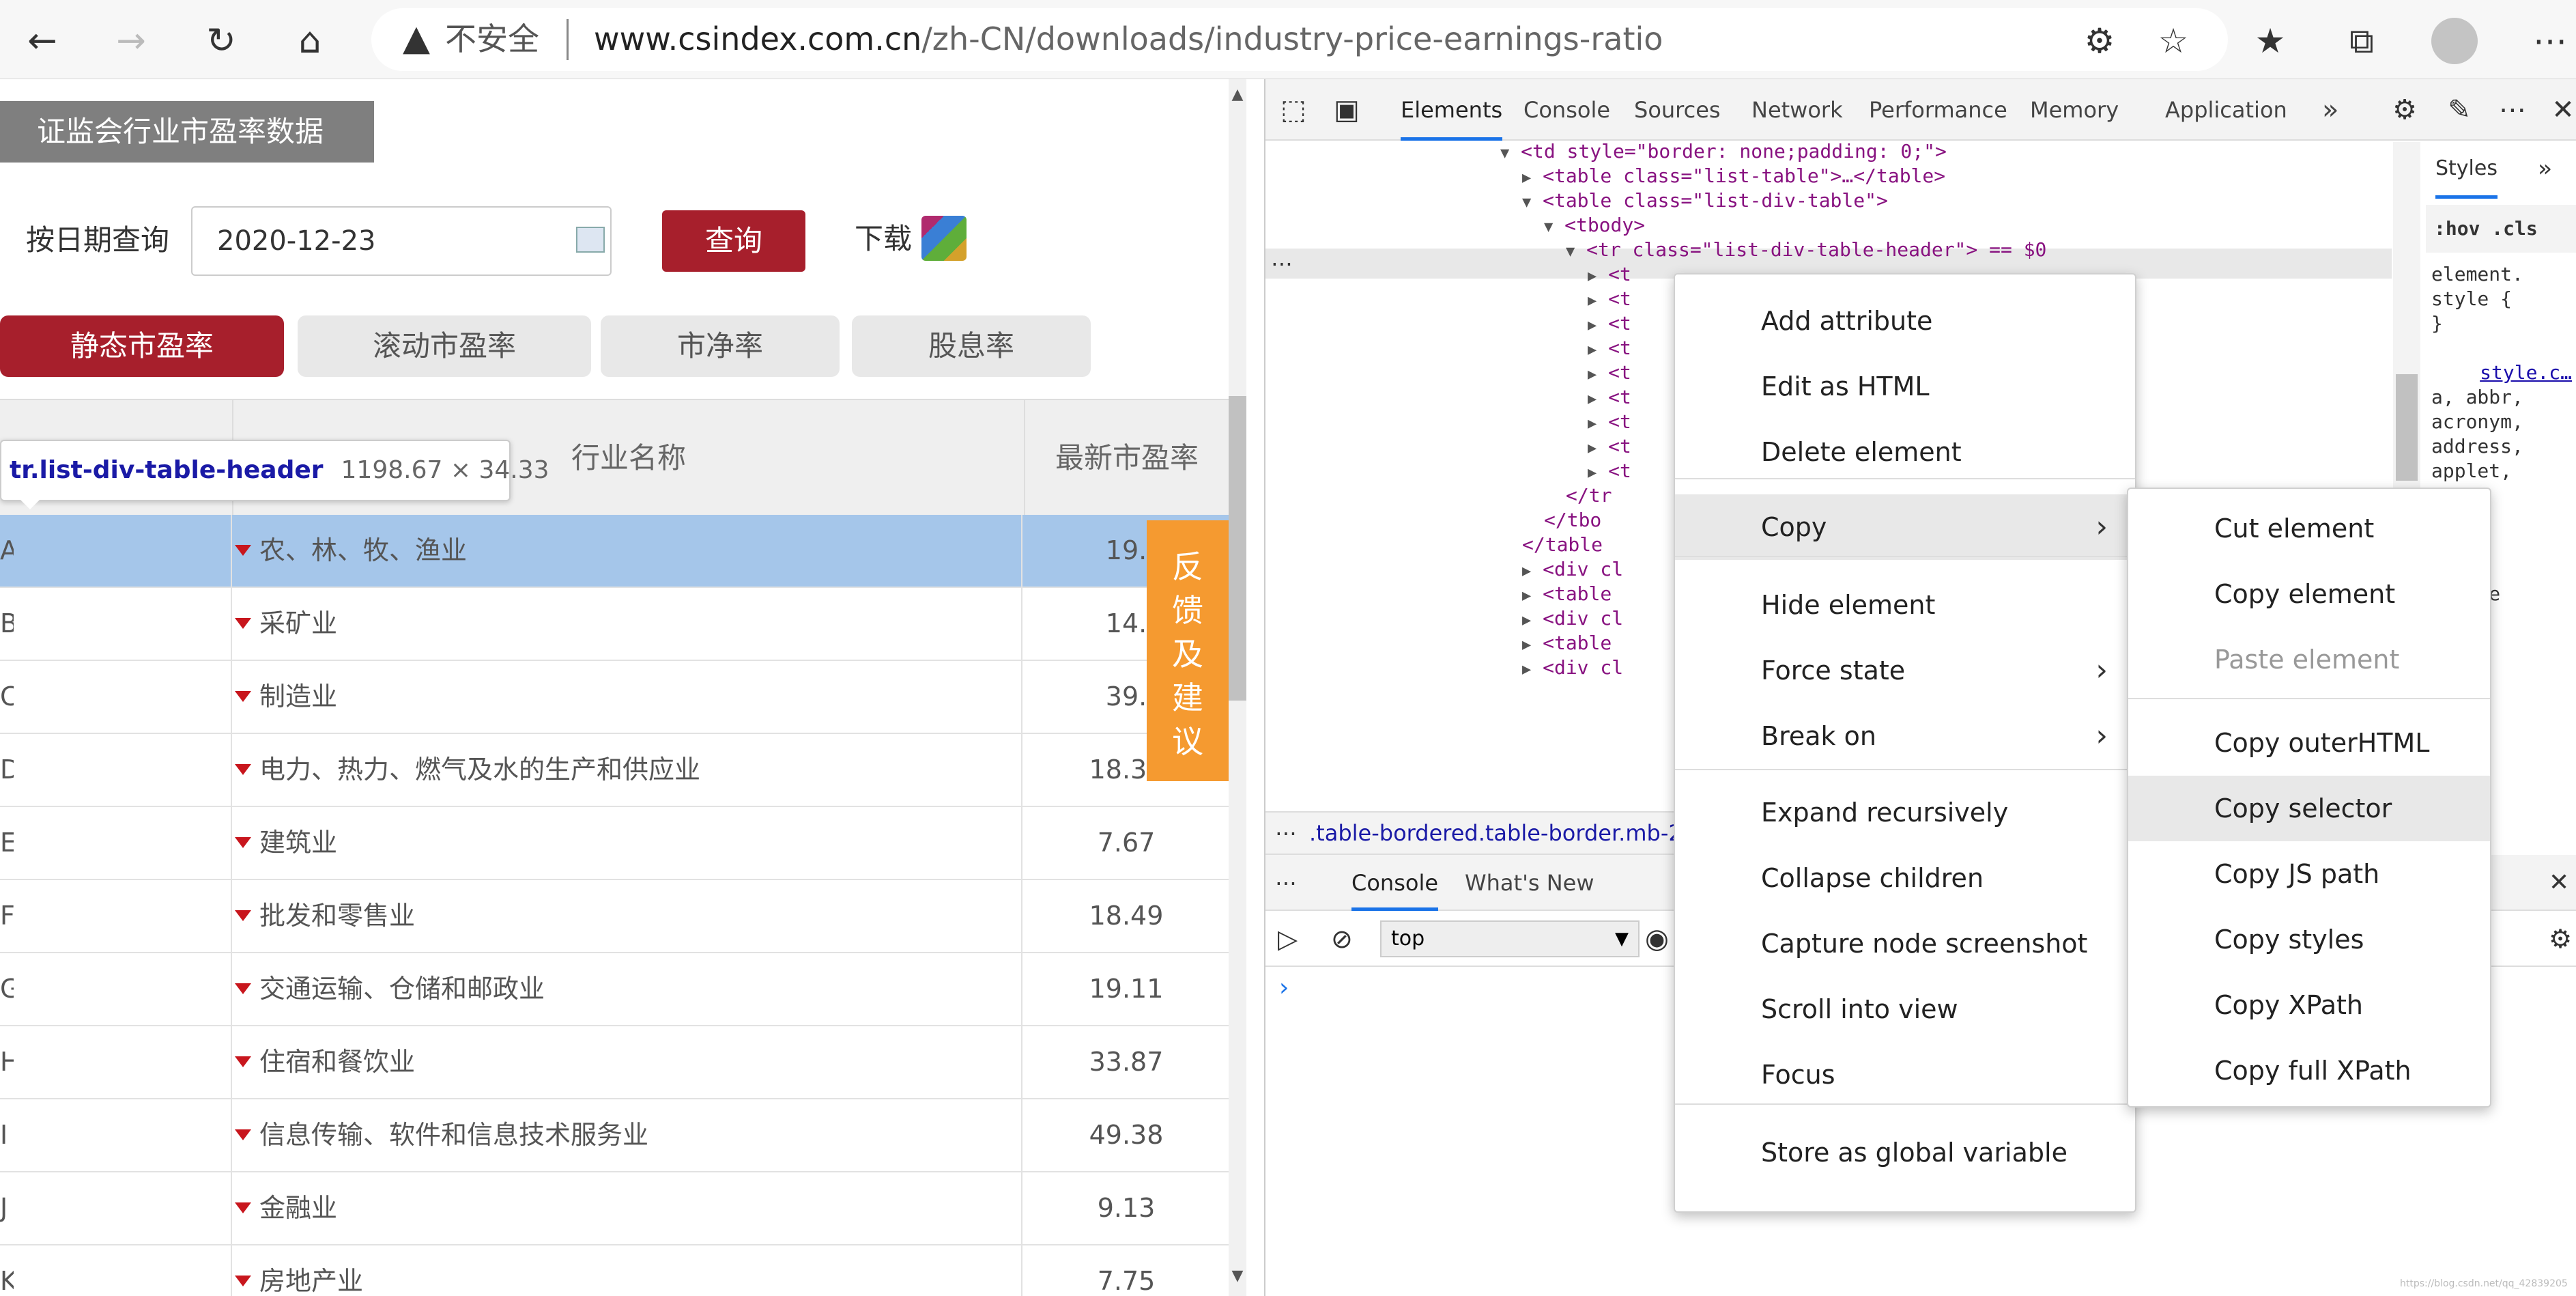 This screenshot has height=1296, width=2576. I want to click on inspect-icon: ⬚, so click(1293, 109).